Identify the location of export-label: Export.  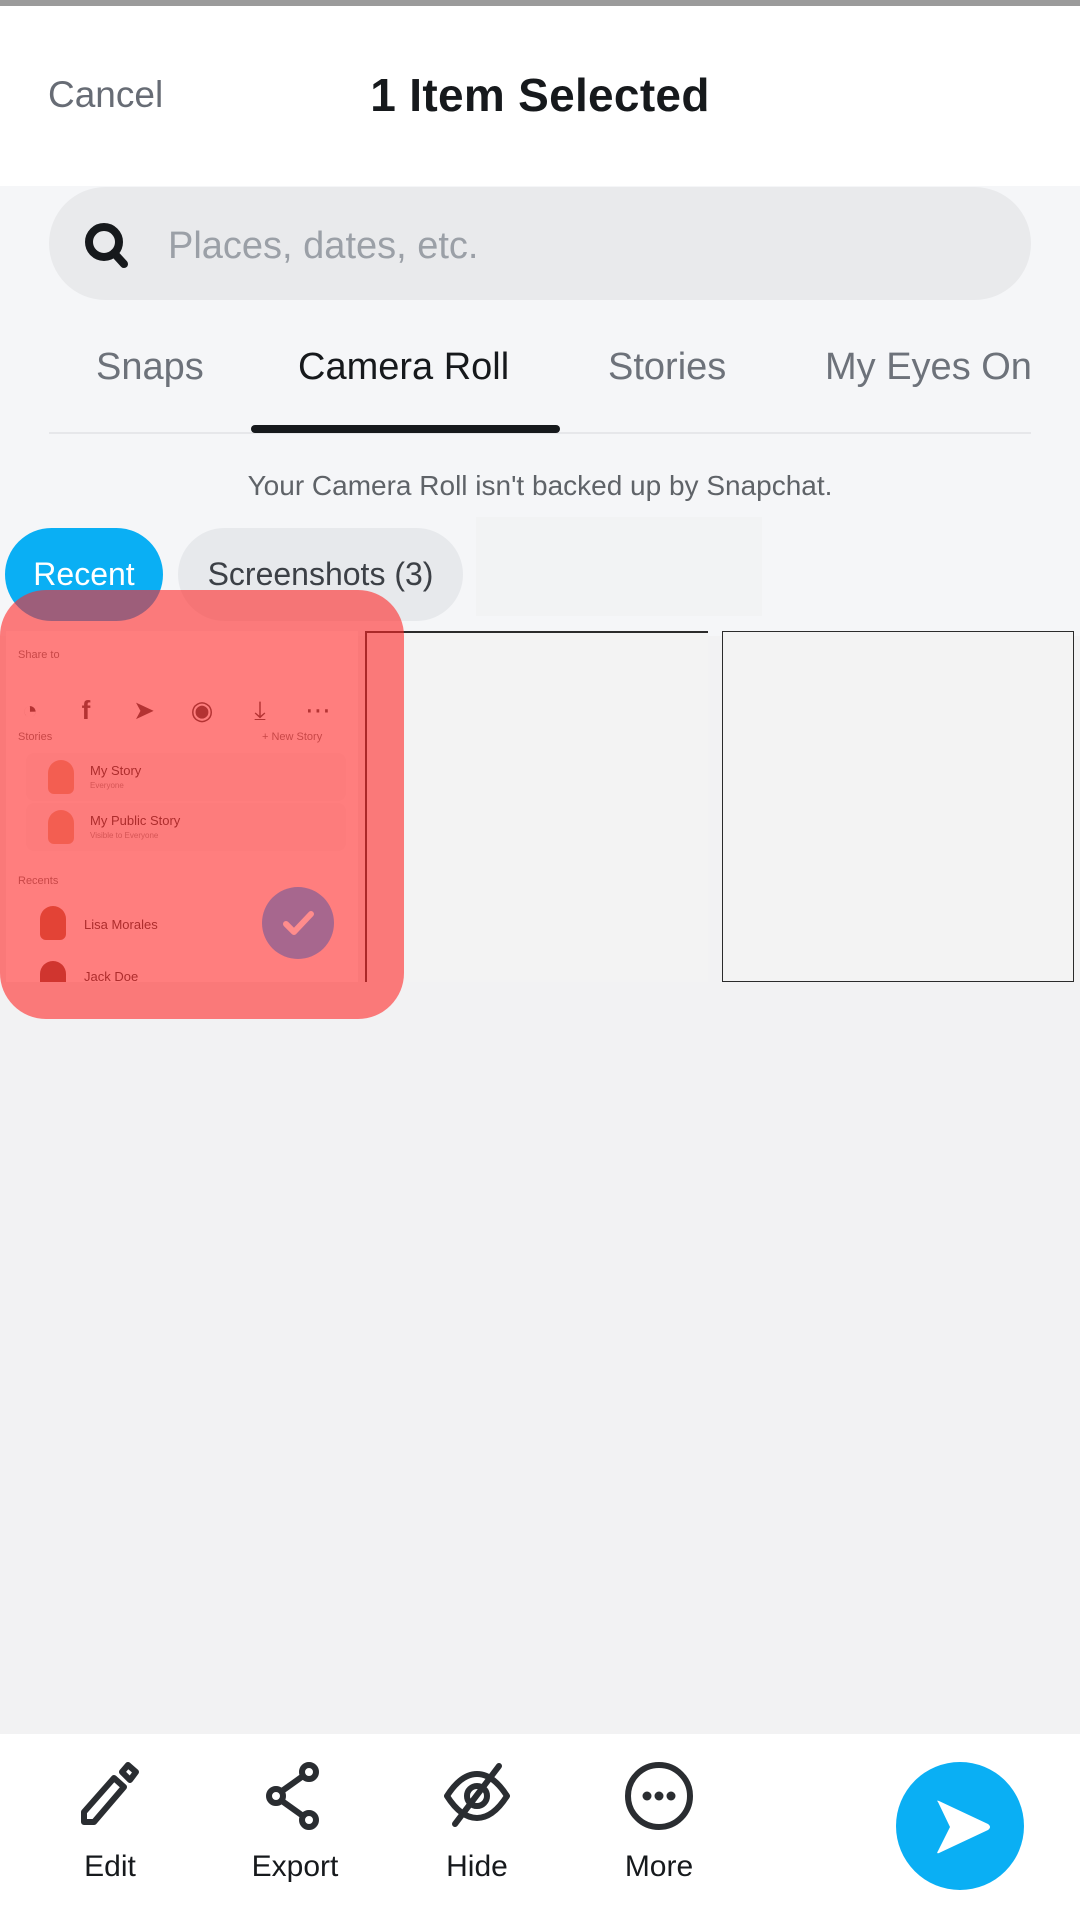
(295, 1866).